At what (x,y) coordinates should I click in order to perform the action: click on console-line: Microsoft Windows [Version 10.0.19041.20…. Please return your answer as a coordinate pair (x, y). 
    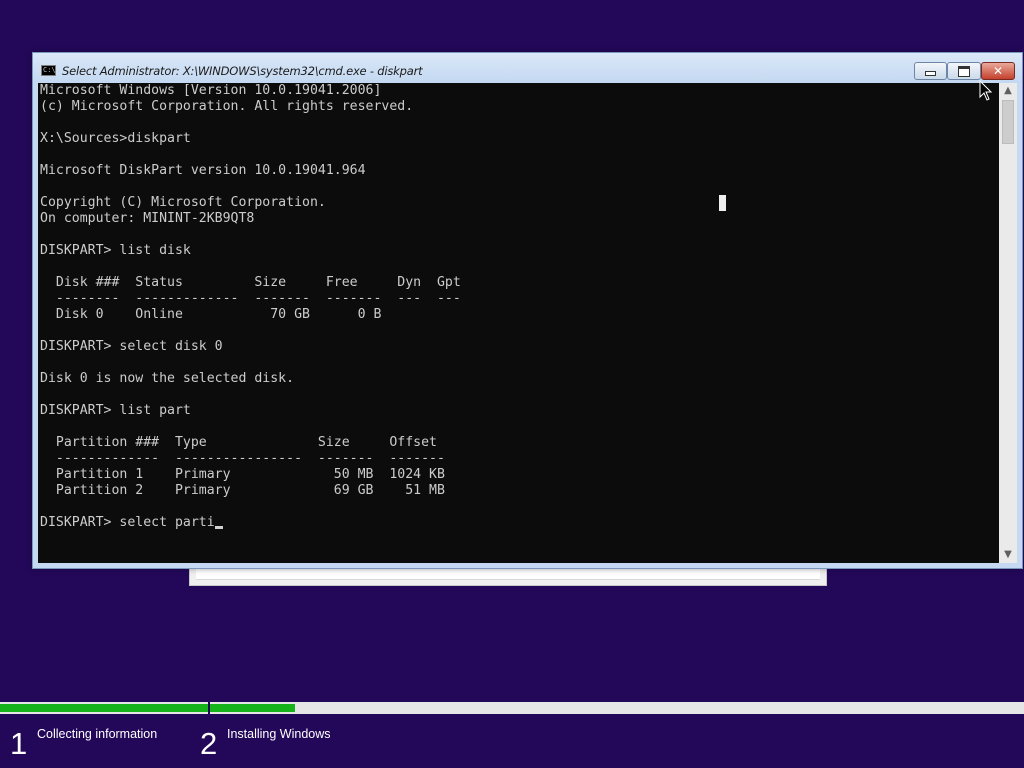
    Looking at the image, I should click on (211, 90).